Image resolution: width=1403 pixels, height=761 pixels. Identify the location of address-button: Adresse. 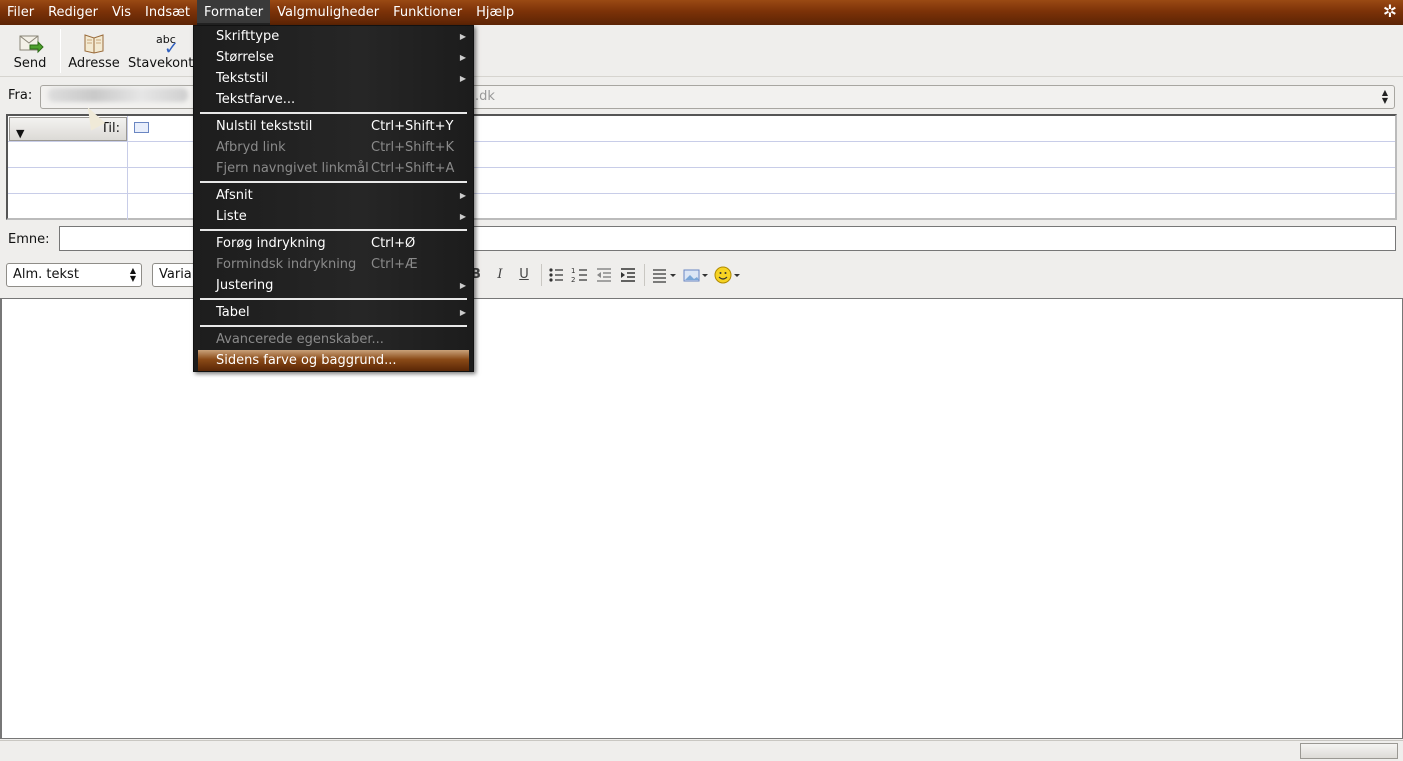
(94, 51).